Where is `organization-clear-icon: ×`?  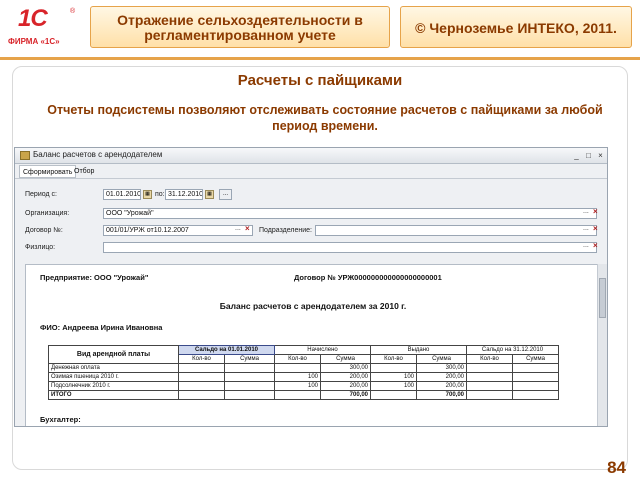
organization-clear-icon: × is located at coordinates (595, 211).